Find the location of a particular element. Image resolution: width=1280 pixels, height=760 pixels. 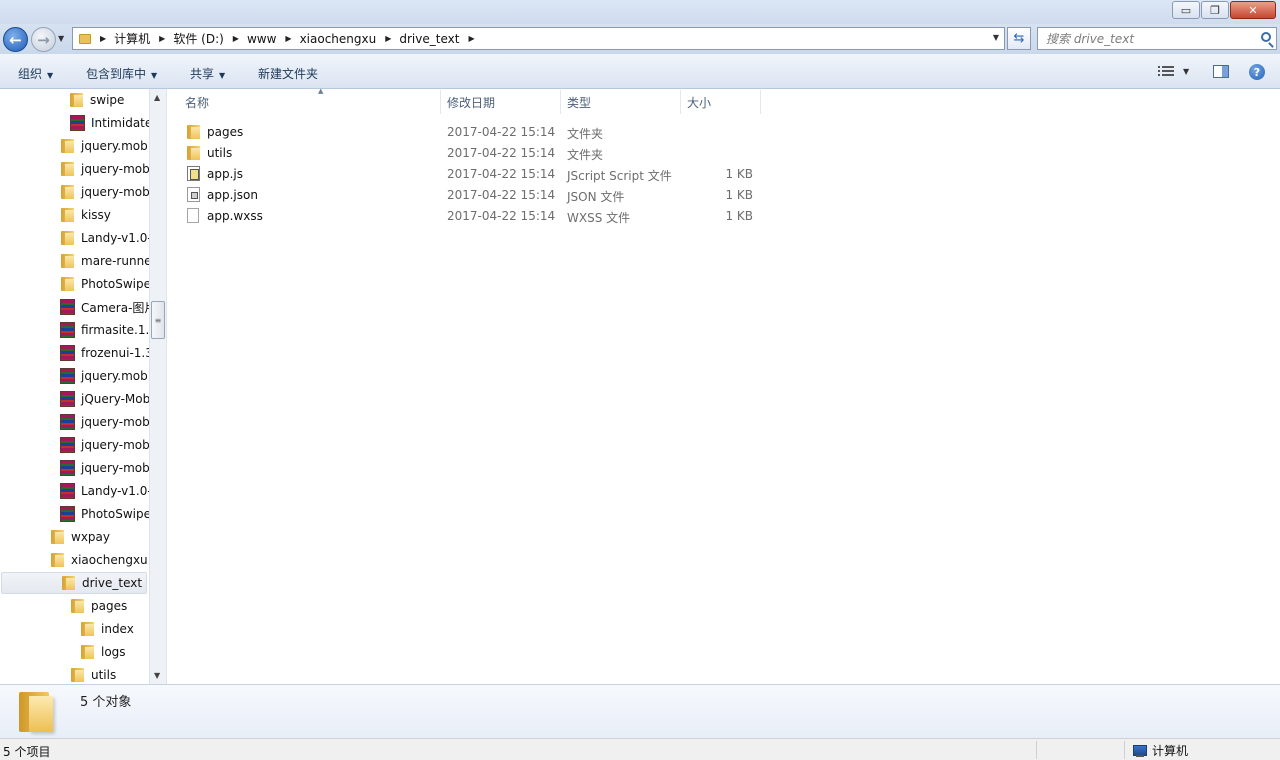

nav-item: Camera-图片 is located at coordinates (104, 307).